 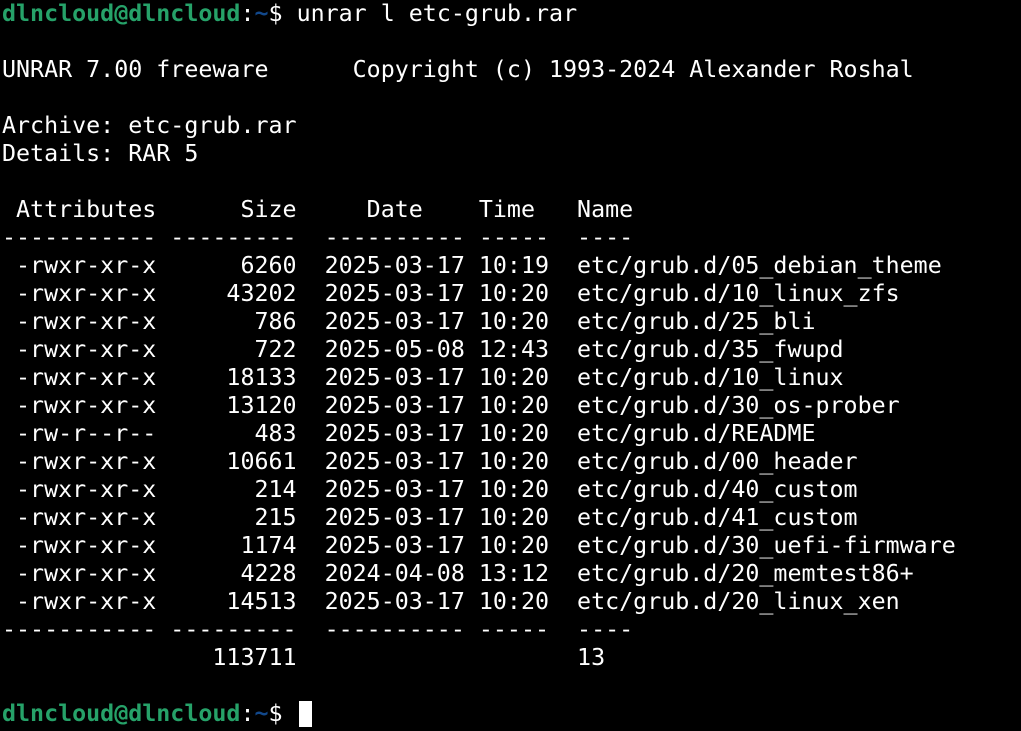 What do you see at coordinates (318, 209) in the screenshot?
I see `table-header: Attributes Size Date Time Name` at bounding box center [318, 209].